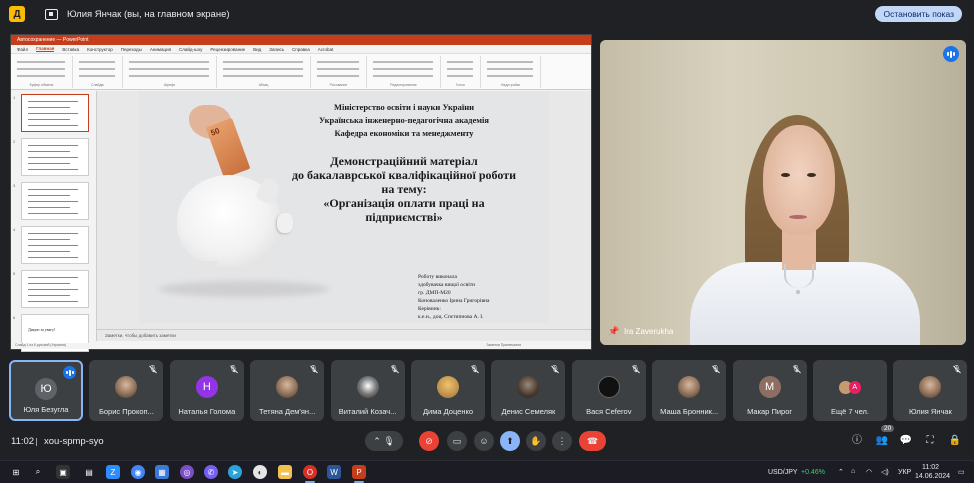  What do you see at coordinates (260, 472) in the screenshot?
I see `browser-icon: ◐` at bounding box center [260, 472].